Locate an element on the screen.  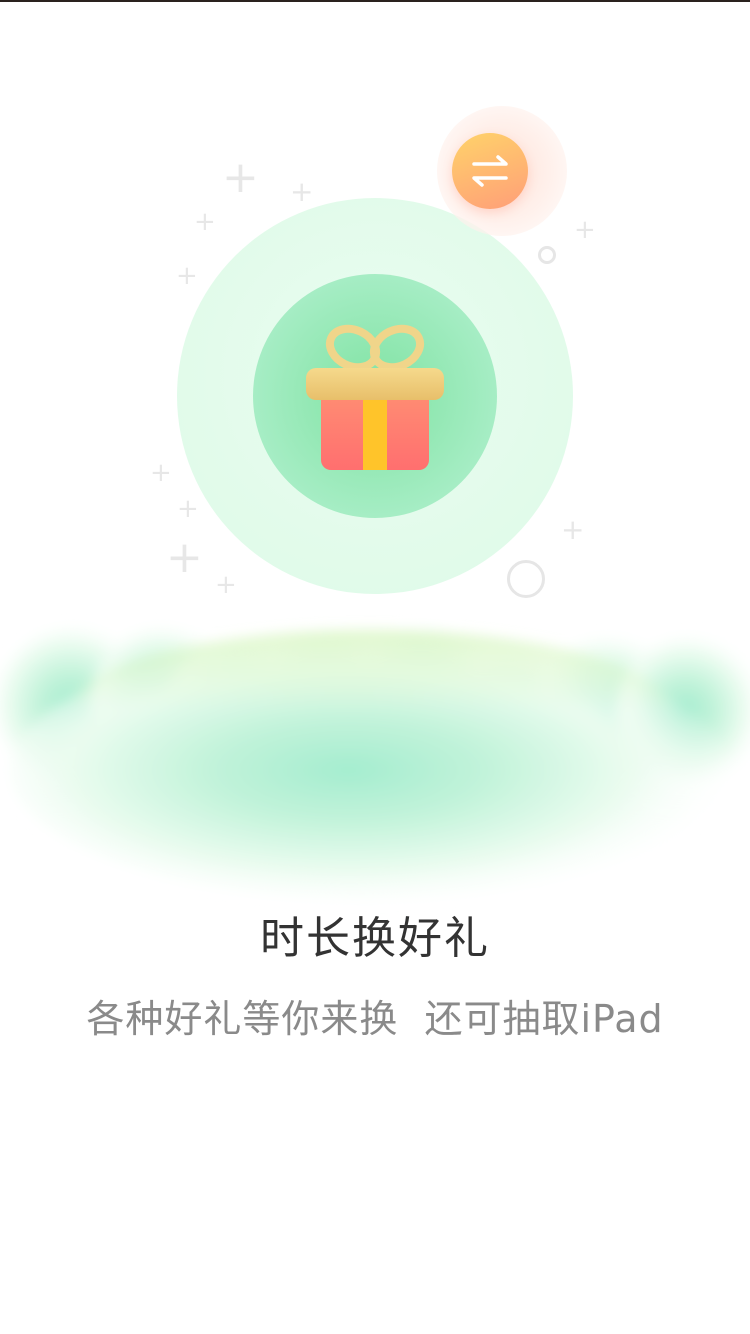
decor-ring-small is located at coordinates (547, 255).